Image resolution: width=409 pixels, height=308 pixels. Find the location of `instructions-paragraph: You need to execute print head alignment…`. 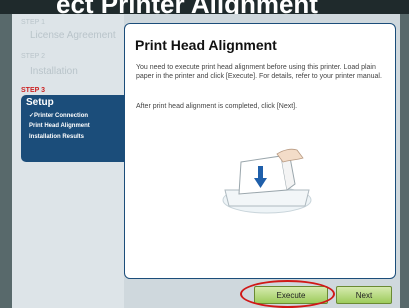

instructions-paragraph: You need to execute print head alignment… is located at coordinates (259, 72).